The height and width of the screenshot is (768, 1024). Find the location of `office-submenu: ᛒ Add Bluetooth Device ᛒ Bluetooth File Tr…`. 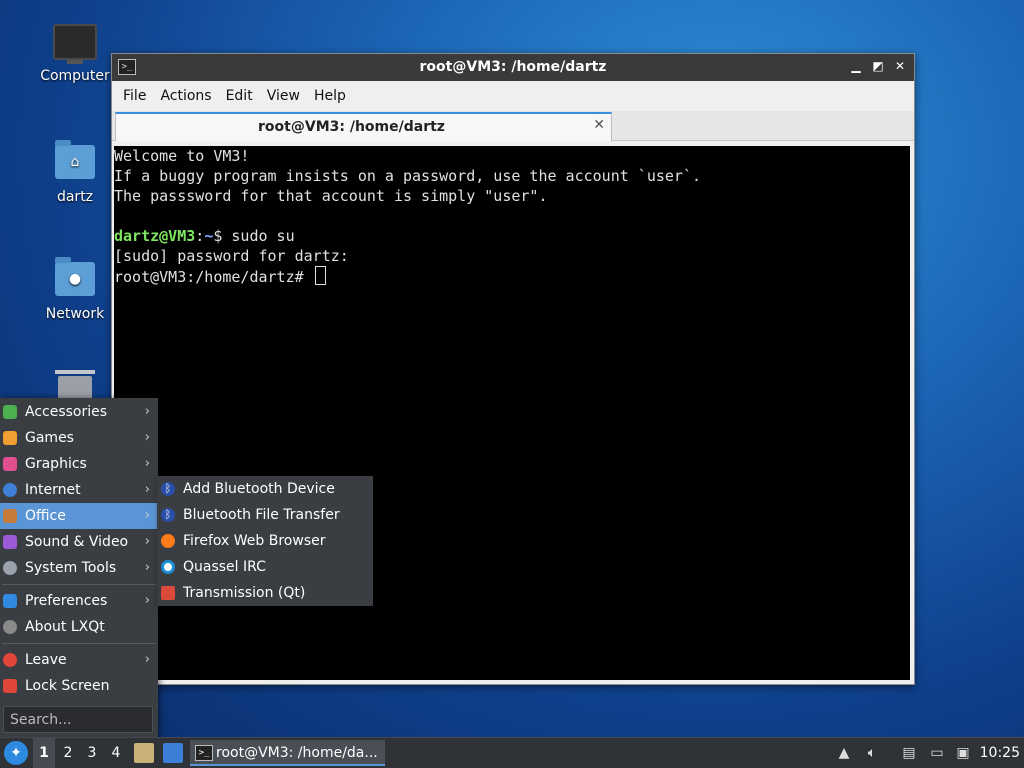

office-submenu: ᛒ Add Bluetooth Device ᛒ Bluetooth File Tr… is located at coordinates (265, 541).